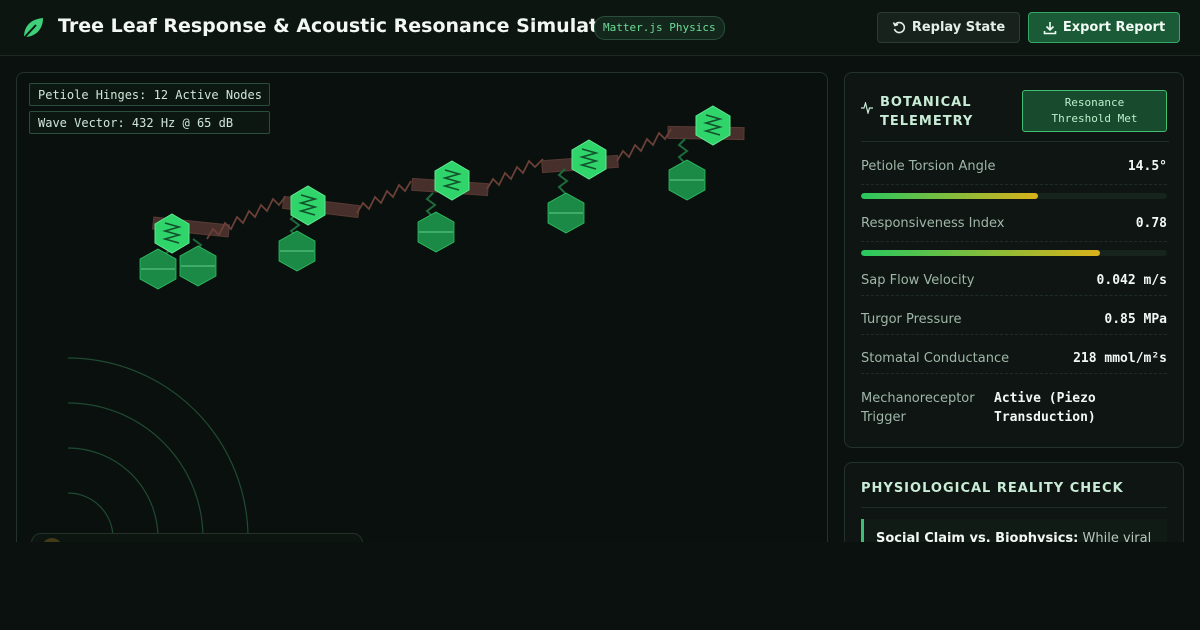 The image size is (1200, 630). Describe the element at coordinates (1135, 319) in the screenshot. I see `metric-value: 0.85 MPa` at that location.